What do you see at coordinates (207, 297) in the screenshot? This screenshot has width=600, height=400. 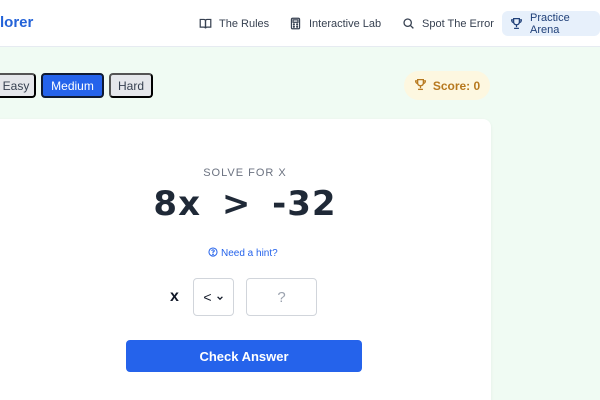 I see `operator-value: <` at bounding box center [207, 297].